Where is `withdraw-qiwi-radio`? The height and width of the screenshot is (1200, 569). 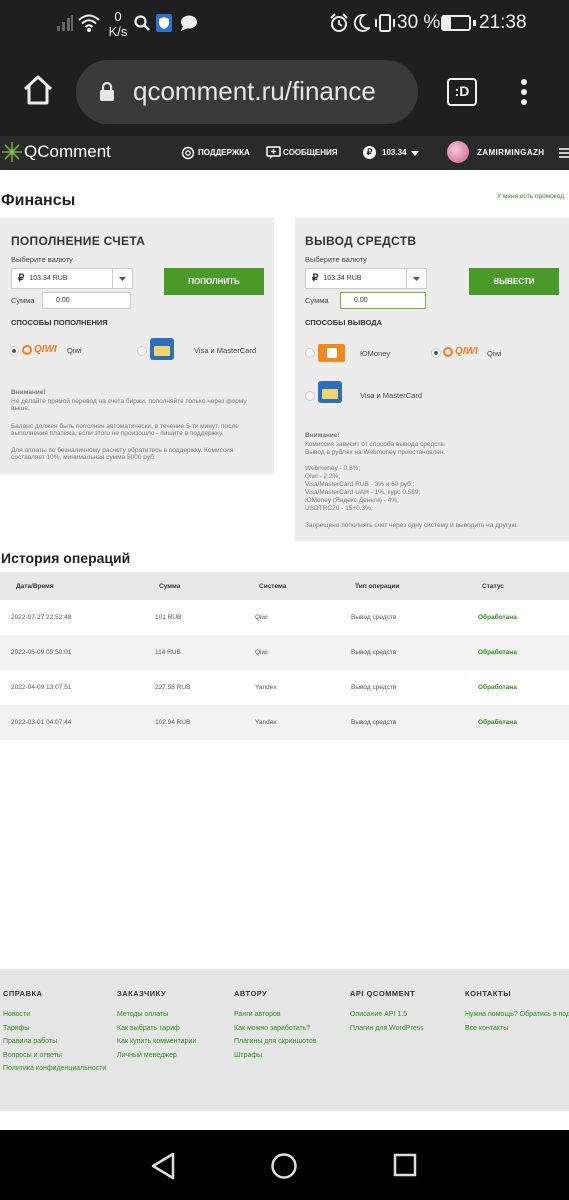
withdraw-qiwi-radio is located at coordinates (436, 353).